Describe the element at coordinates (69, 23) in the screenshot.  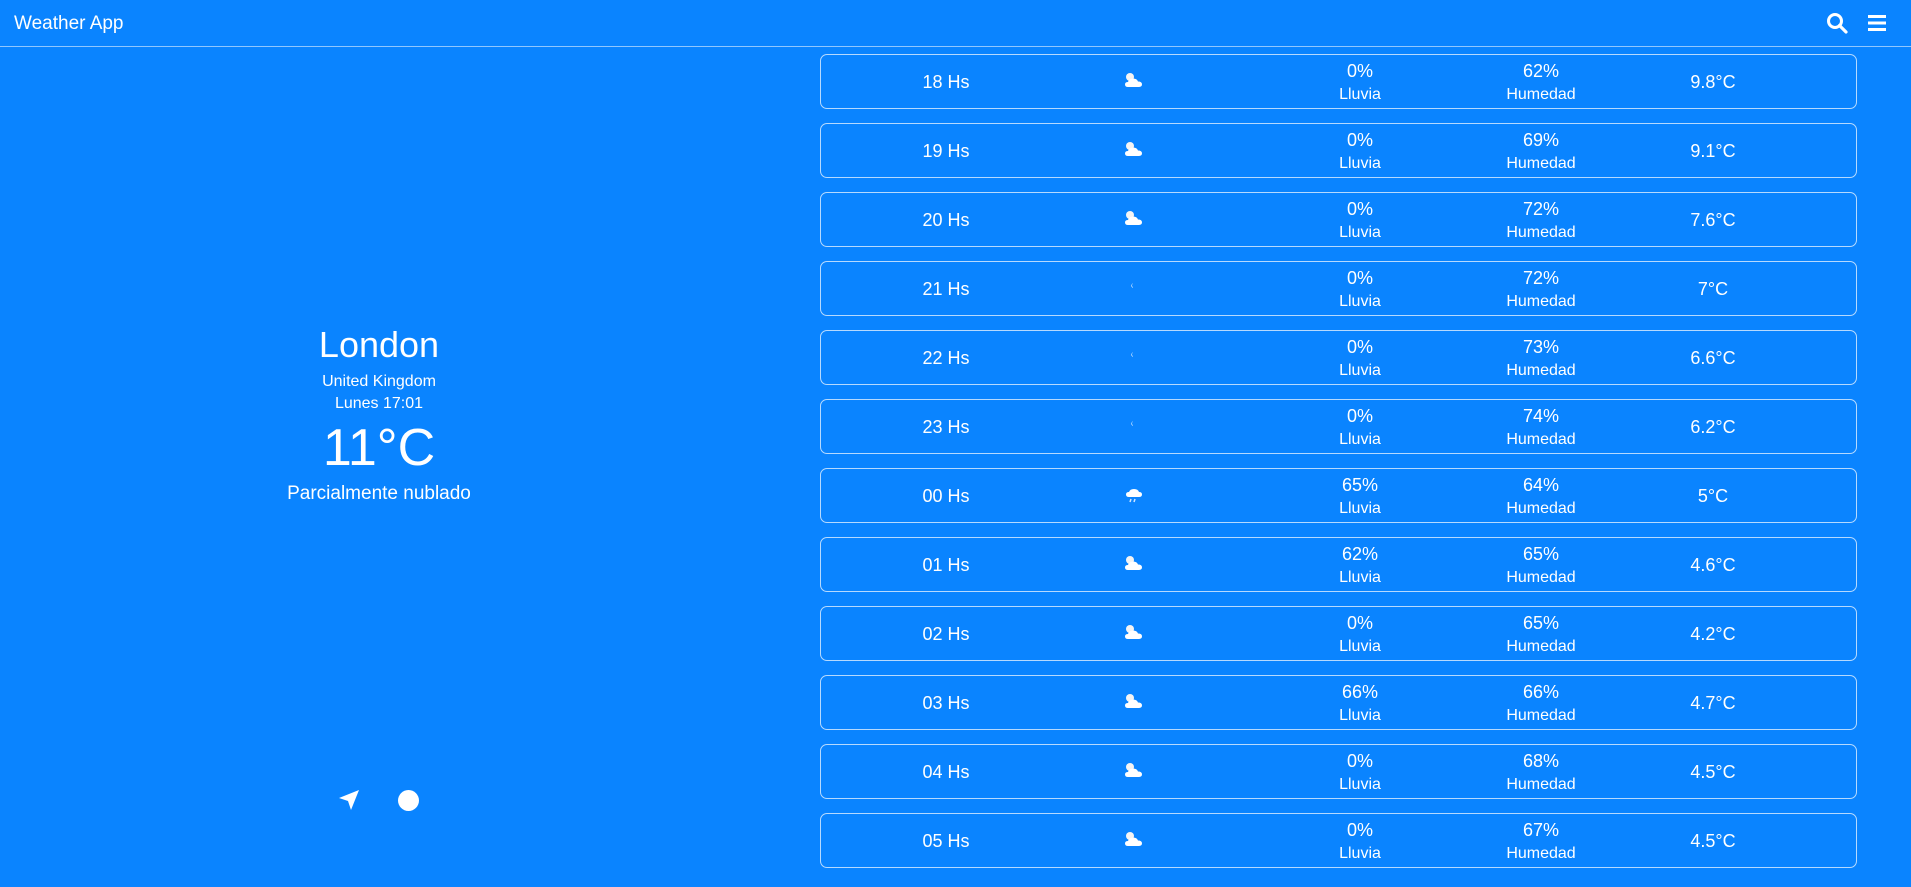
I see `app-title: Weather App` at that location.